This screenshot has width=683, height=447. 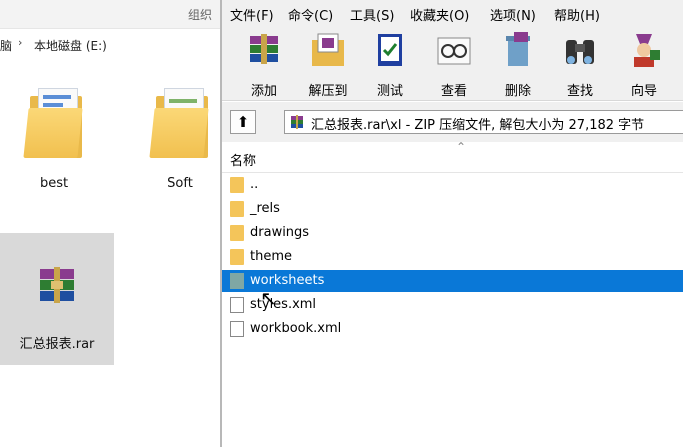 I want to click on delete-button: 删除, so click(x=518, y=64).